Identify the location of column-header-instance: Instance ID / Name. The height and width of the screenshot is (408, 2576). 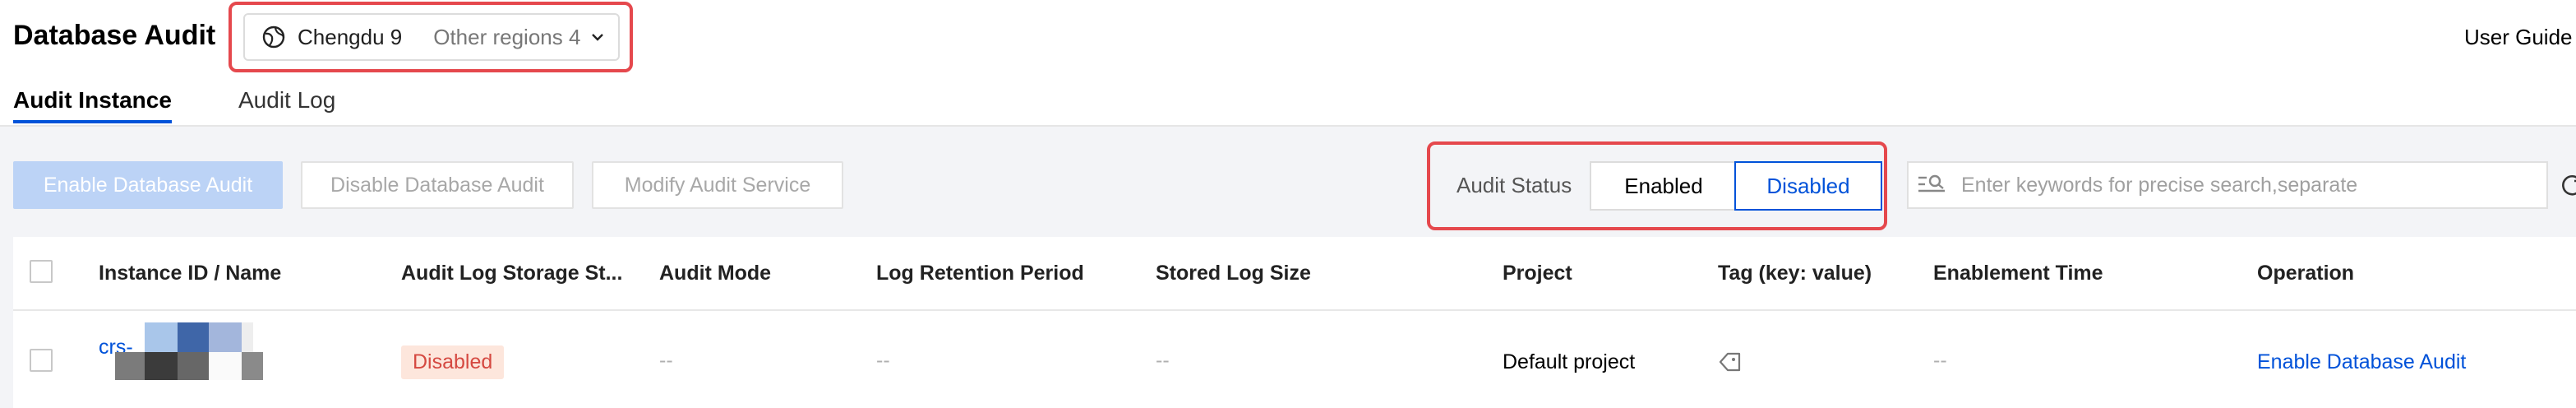
(191, 273).